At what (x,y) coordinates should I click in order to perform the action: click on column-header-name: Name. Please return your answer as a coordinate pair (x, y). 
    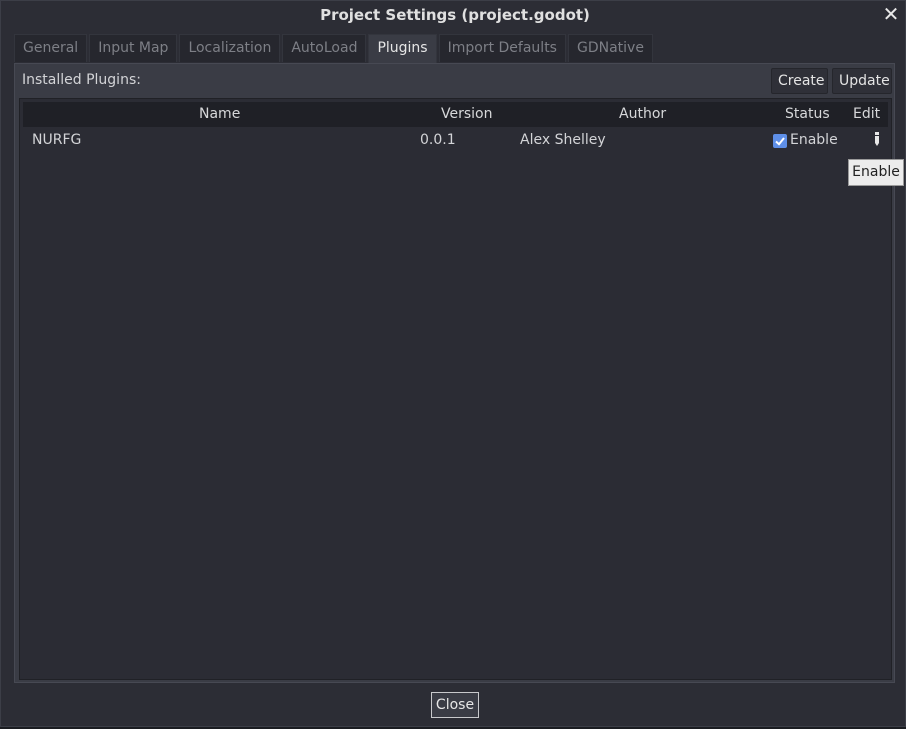
    Looking at the image, I should click on (219, 114).